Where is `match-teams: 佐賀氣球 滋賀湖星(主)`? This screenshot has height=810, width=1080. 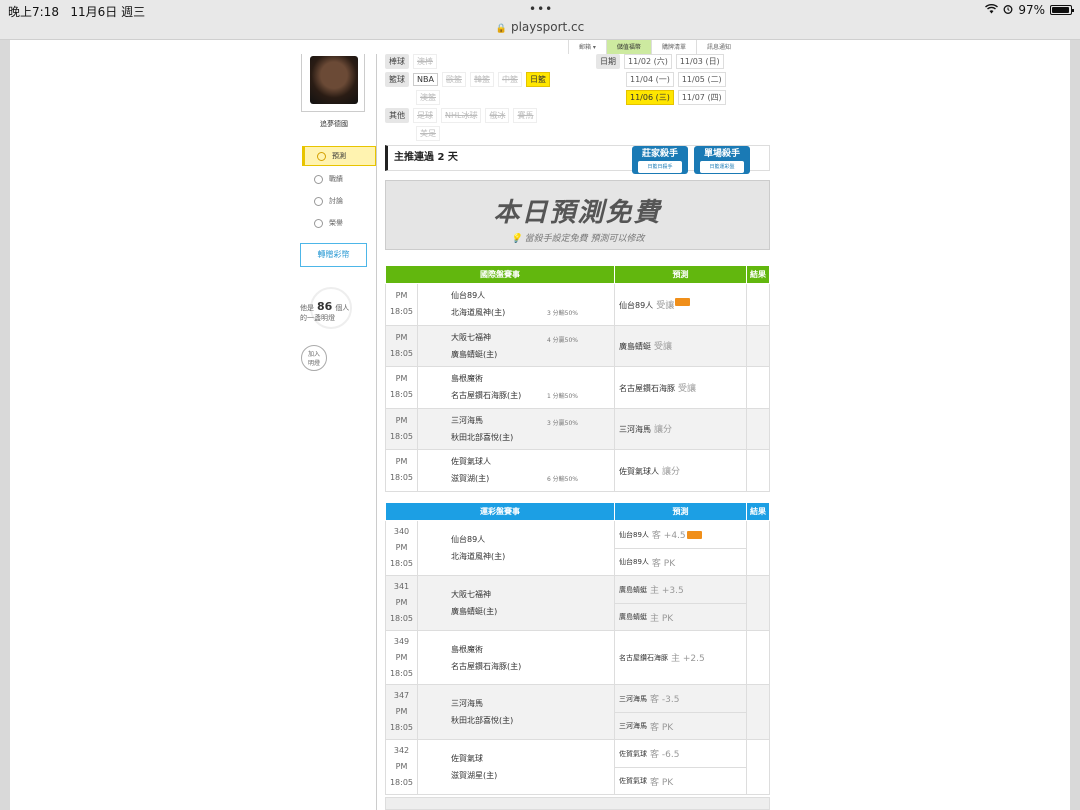 match-teams: 佐賀氣球 滋賀湖星(主) is located at coordinates (516, 767).